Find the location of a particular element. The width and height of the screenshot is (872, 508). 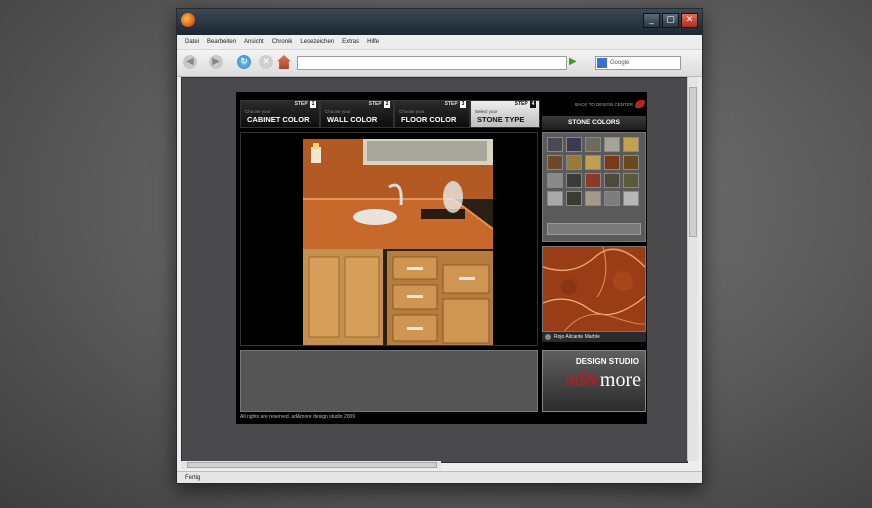

marble-texture is located at coordinates (594, 289).